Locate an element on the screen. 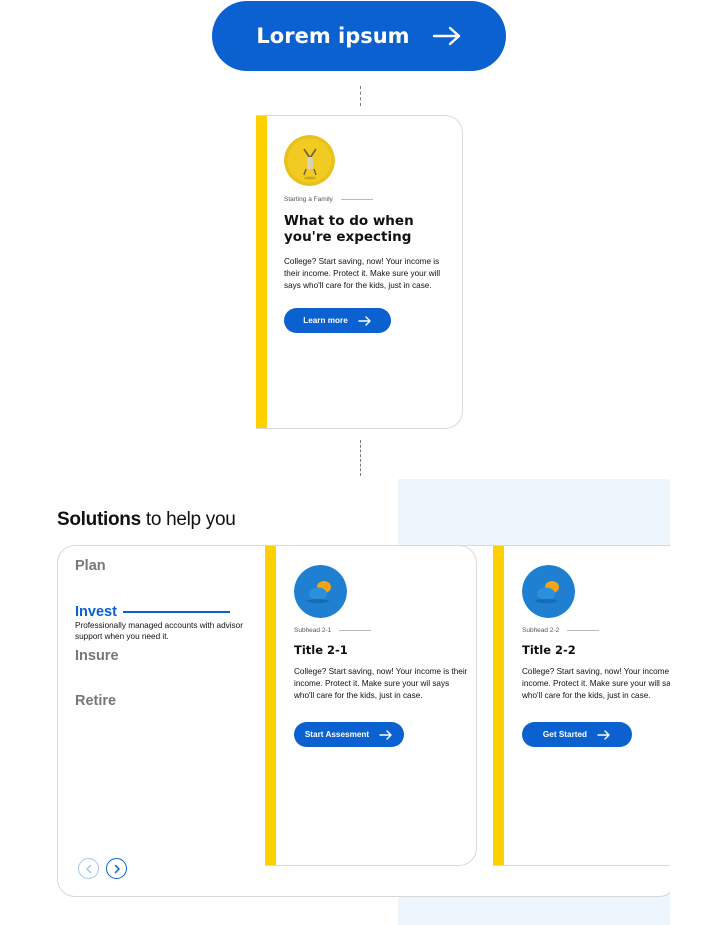 This screenshot has width=720, height=925. learn-more-button: Learn more is located at coordinates (337, 320).